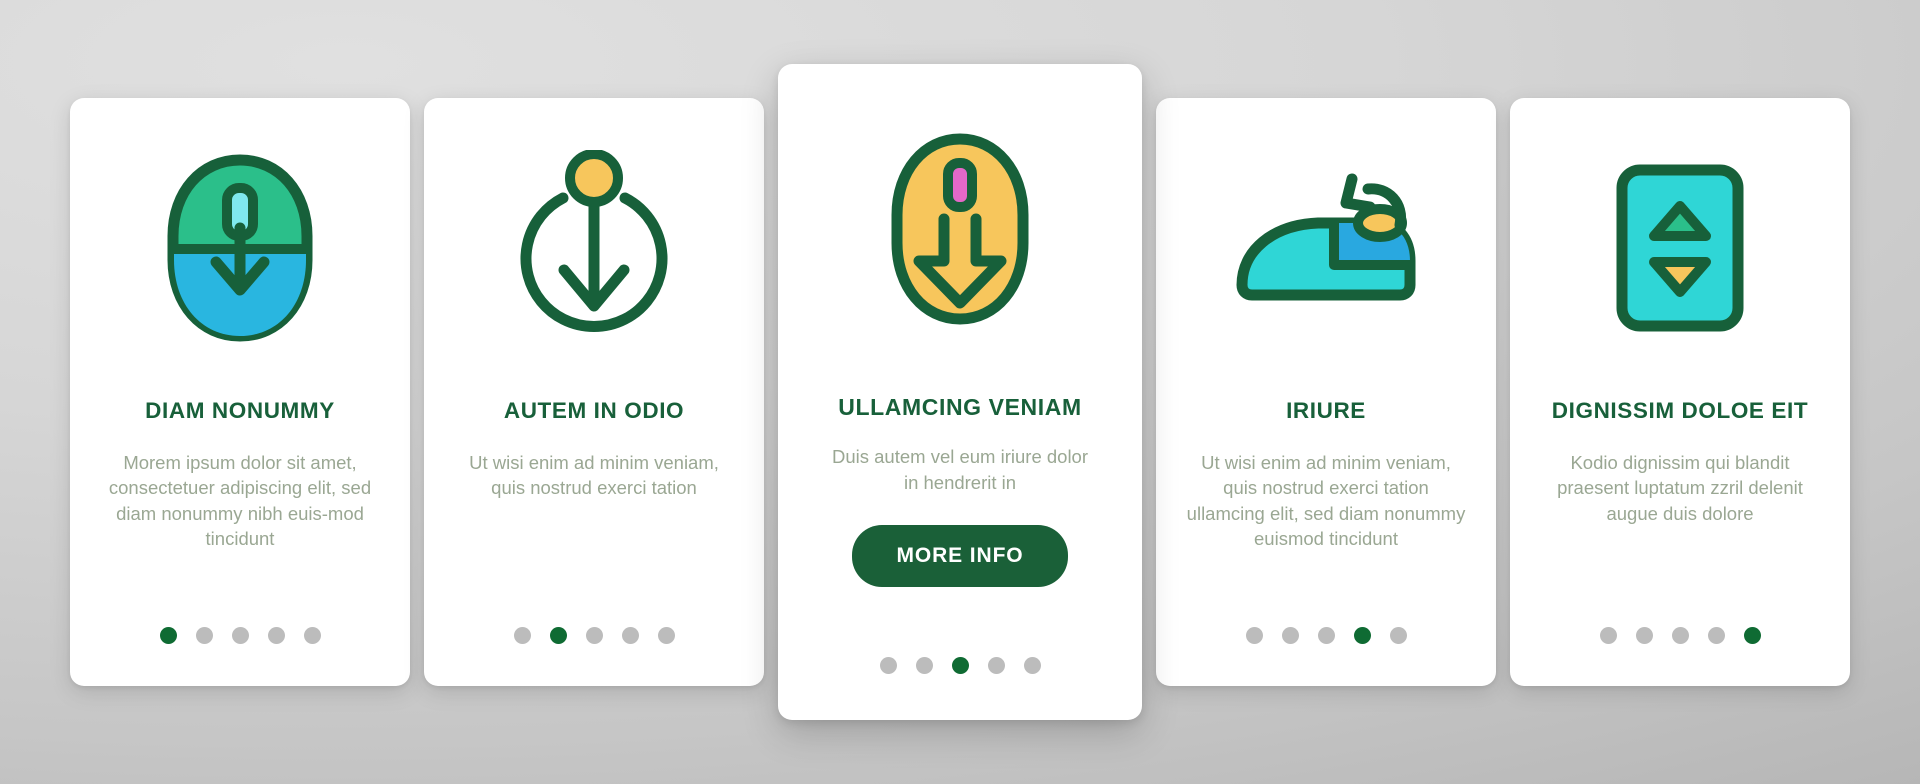  I want to click on scroll-up-down-panel-icon, so click(1680, 248).